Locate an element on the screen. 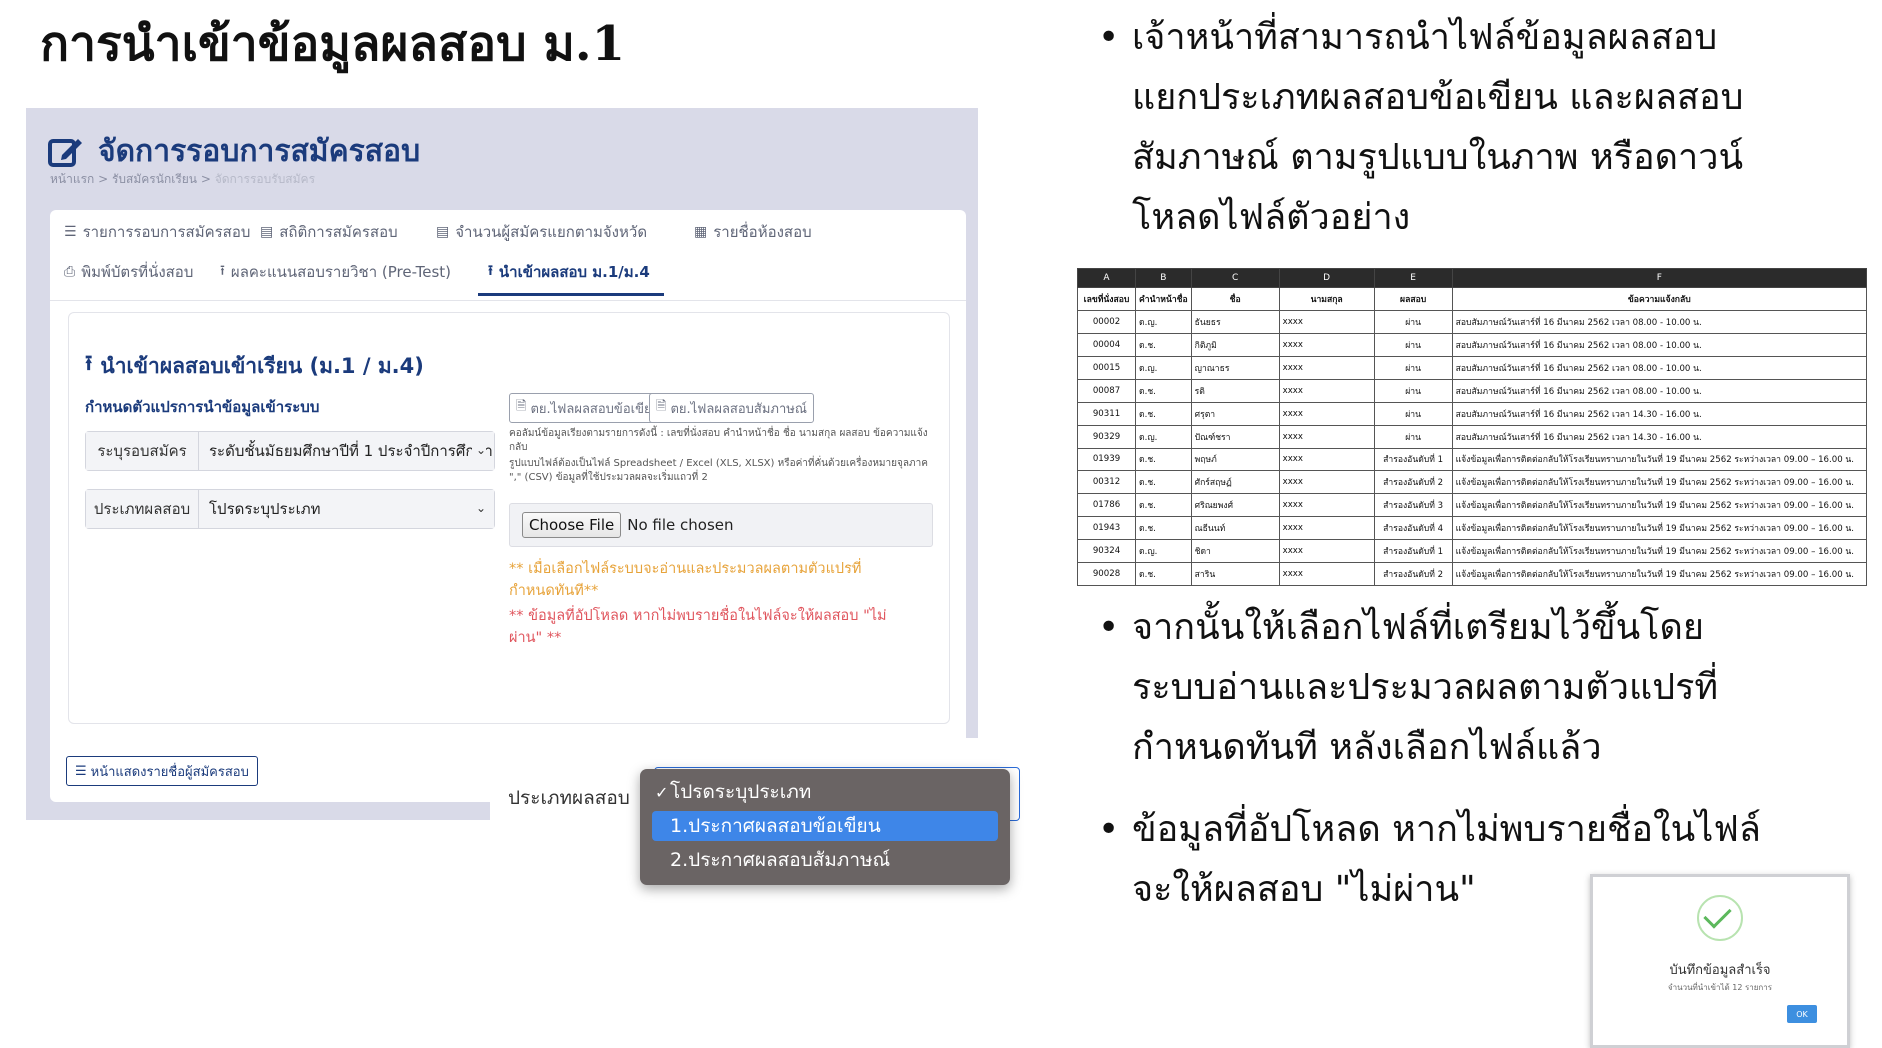 The image size is (1882, 1048). tab-pretest-scores: ⭱ ผลคะแนนสอบรายวิชา (Pre-Test) is located at coordinates (335, 272).